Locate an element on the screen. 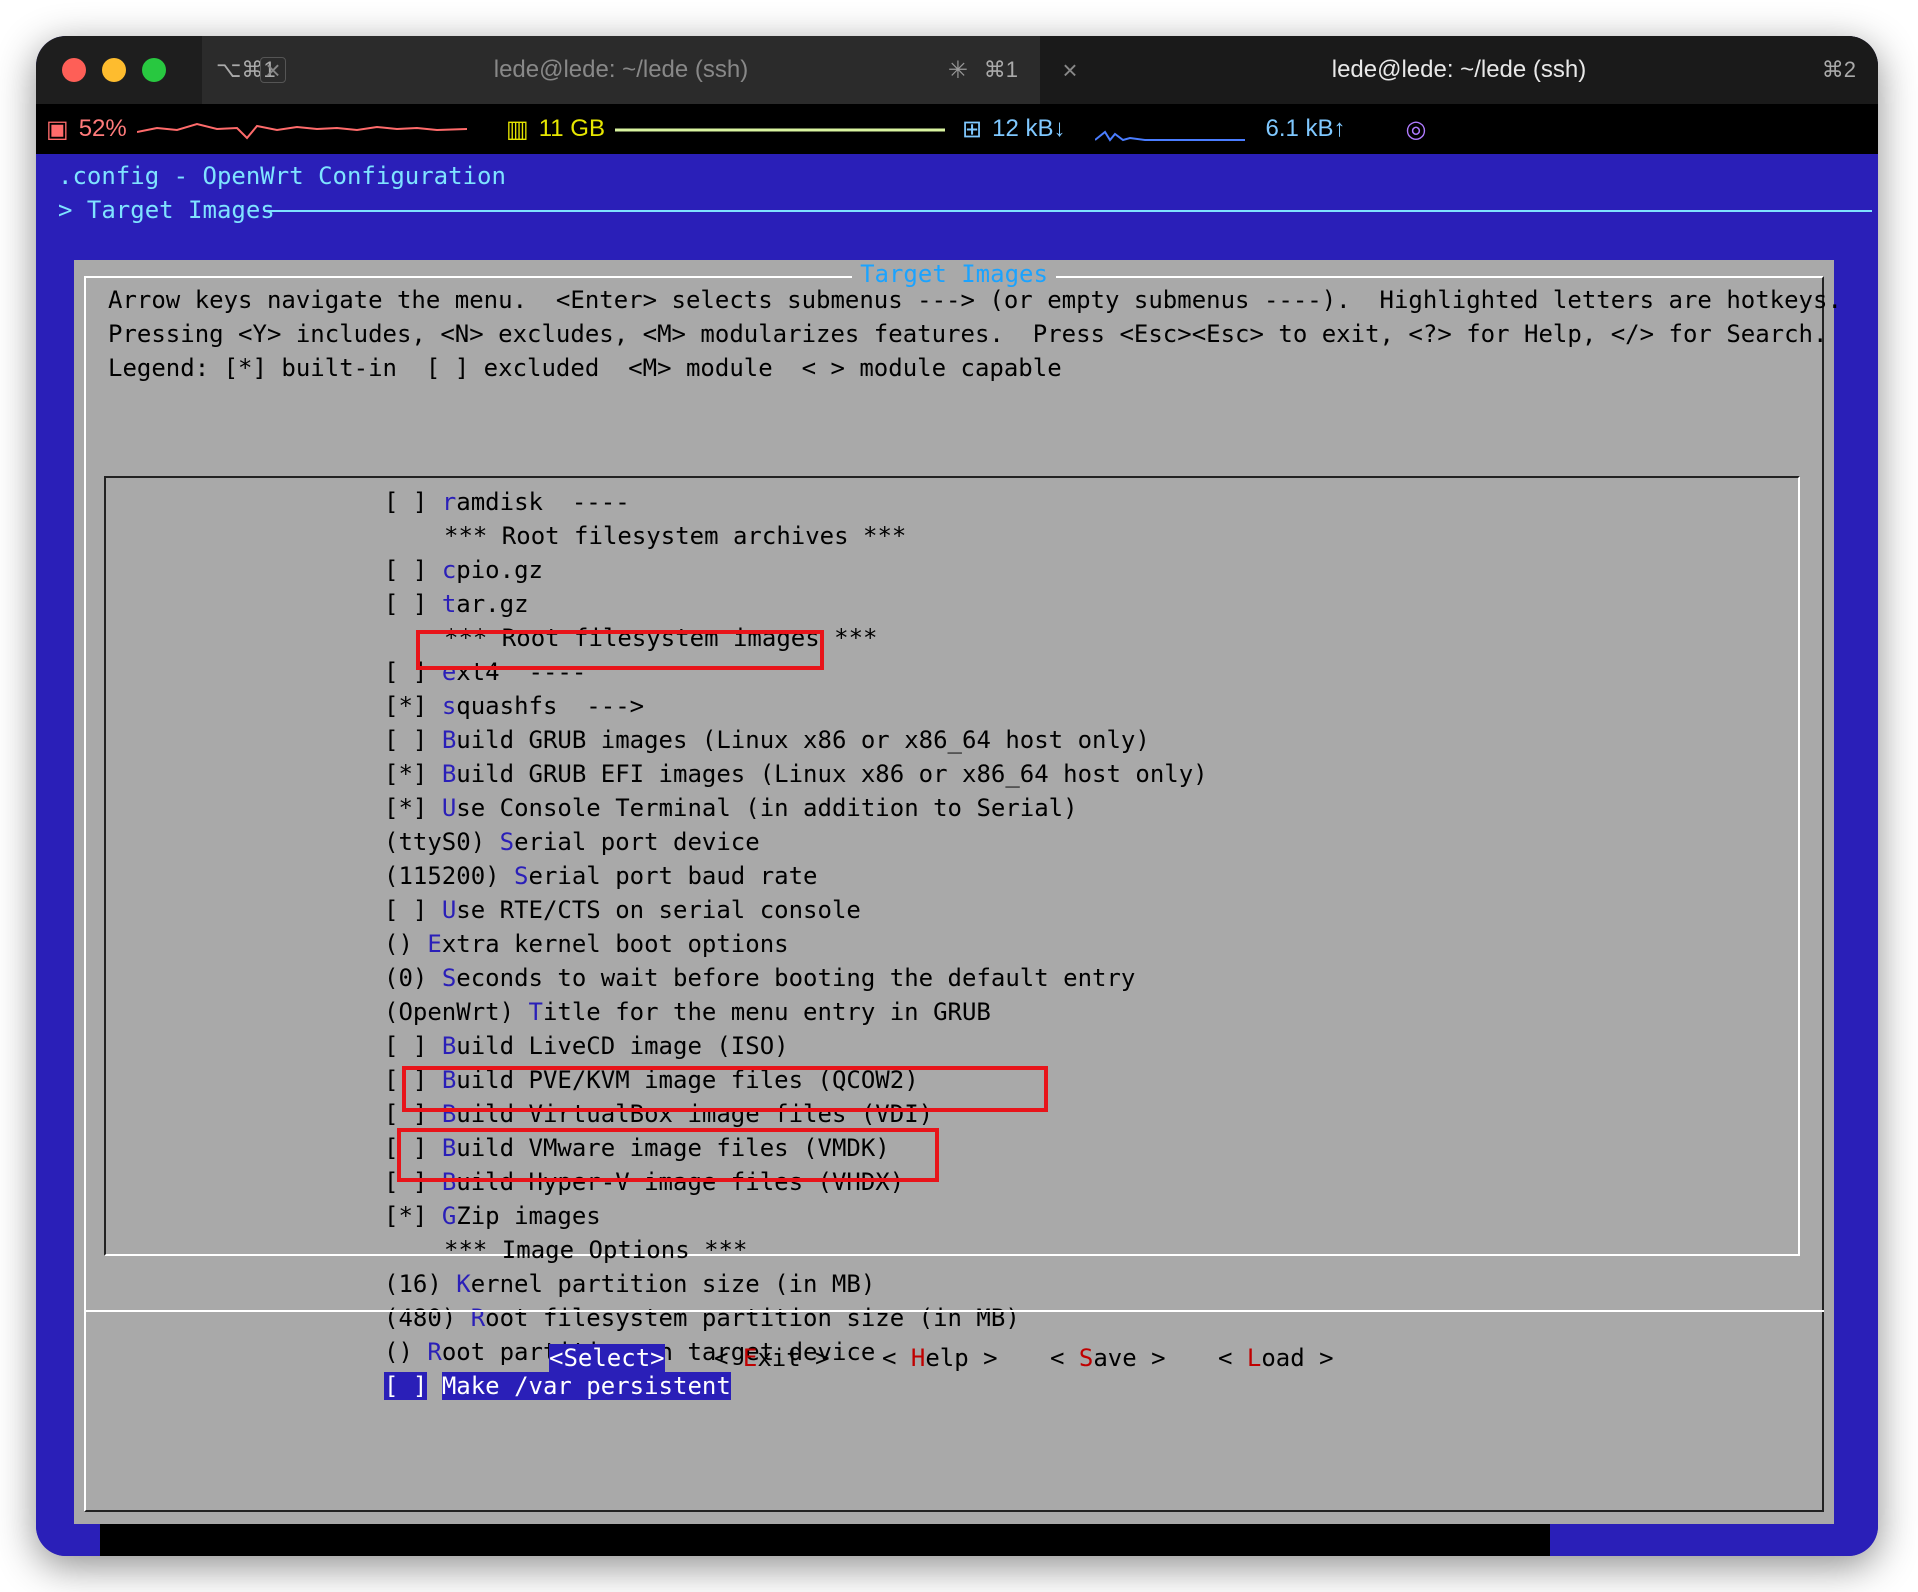 The width and height of the screenshot is (1918, 1592). menu-item: [ ] ramdisk ---- is located at coordinates (507, 502).